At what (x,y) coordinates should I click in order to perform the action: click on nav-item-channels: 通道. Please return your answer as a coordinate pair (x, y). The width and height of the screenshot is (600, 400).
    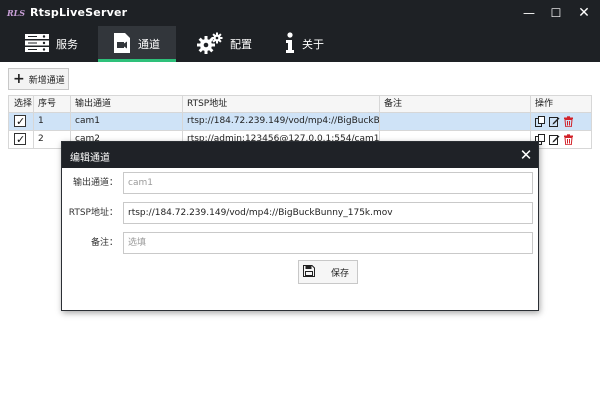
    Looking at the image, I should click on (137, 44).